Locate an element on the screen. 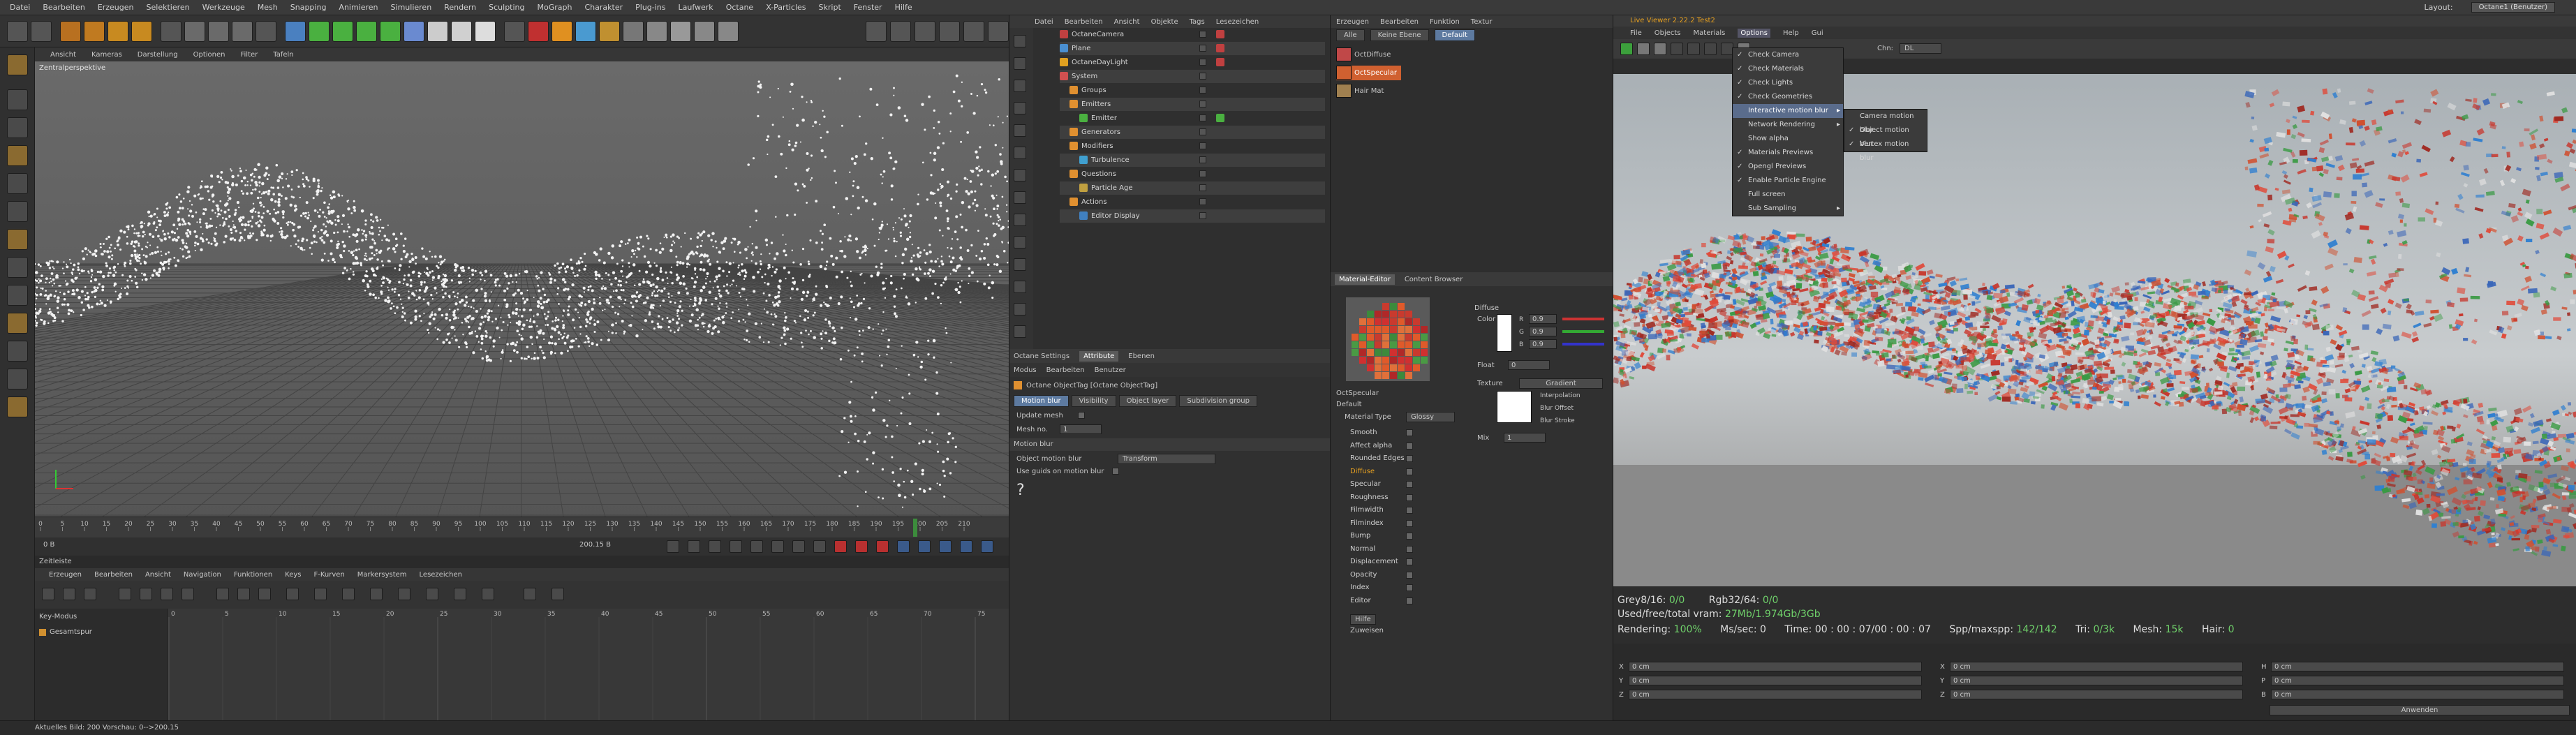 This screenshot has width=2576, height=735. viewport-menu-darstellung: Darstellung is located at coordinates (158, 55).